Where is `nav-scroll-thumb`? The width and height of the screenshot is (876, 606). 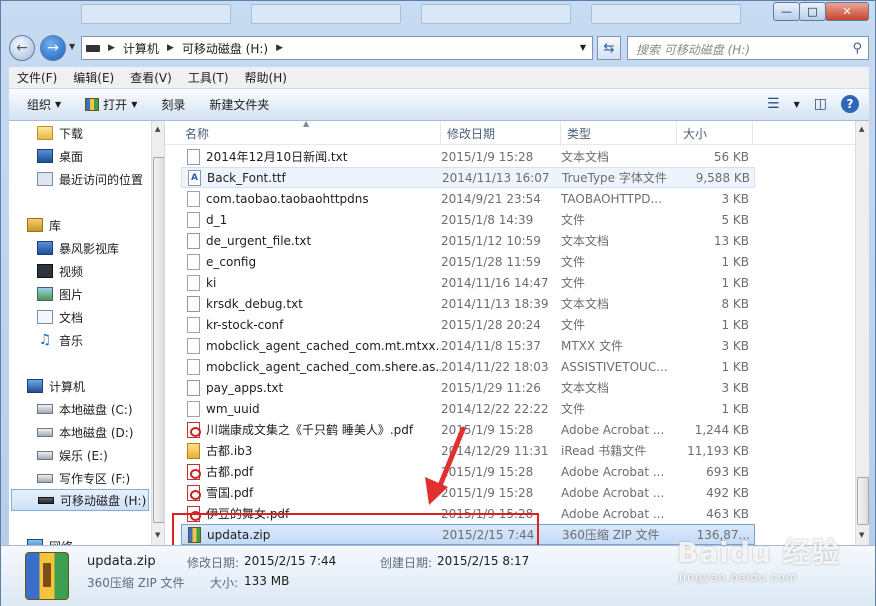
nav-scroll-thumb is located at coordinates (158, 340).